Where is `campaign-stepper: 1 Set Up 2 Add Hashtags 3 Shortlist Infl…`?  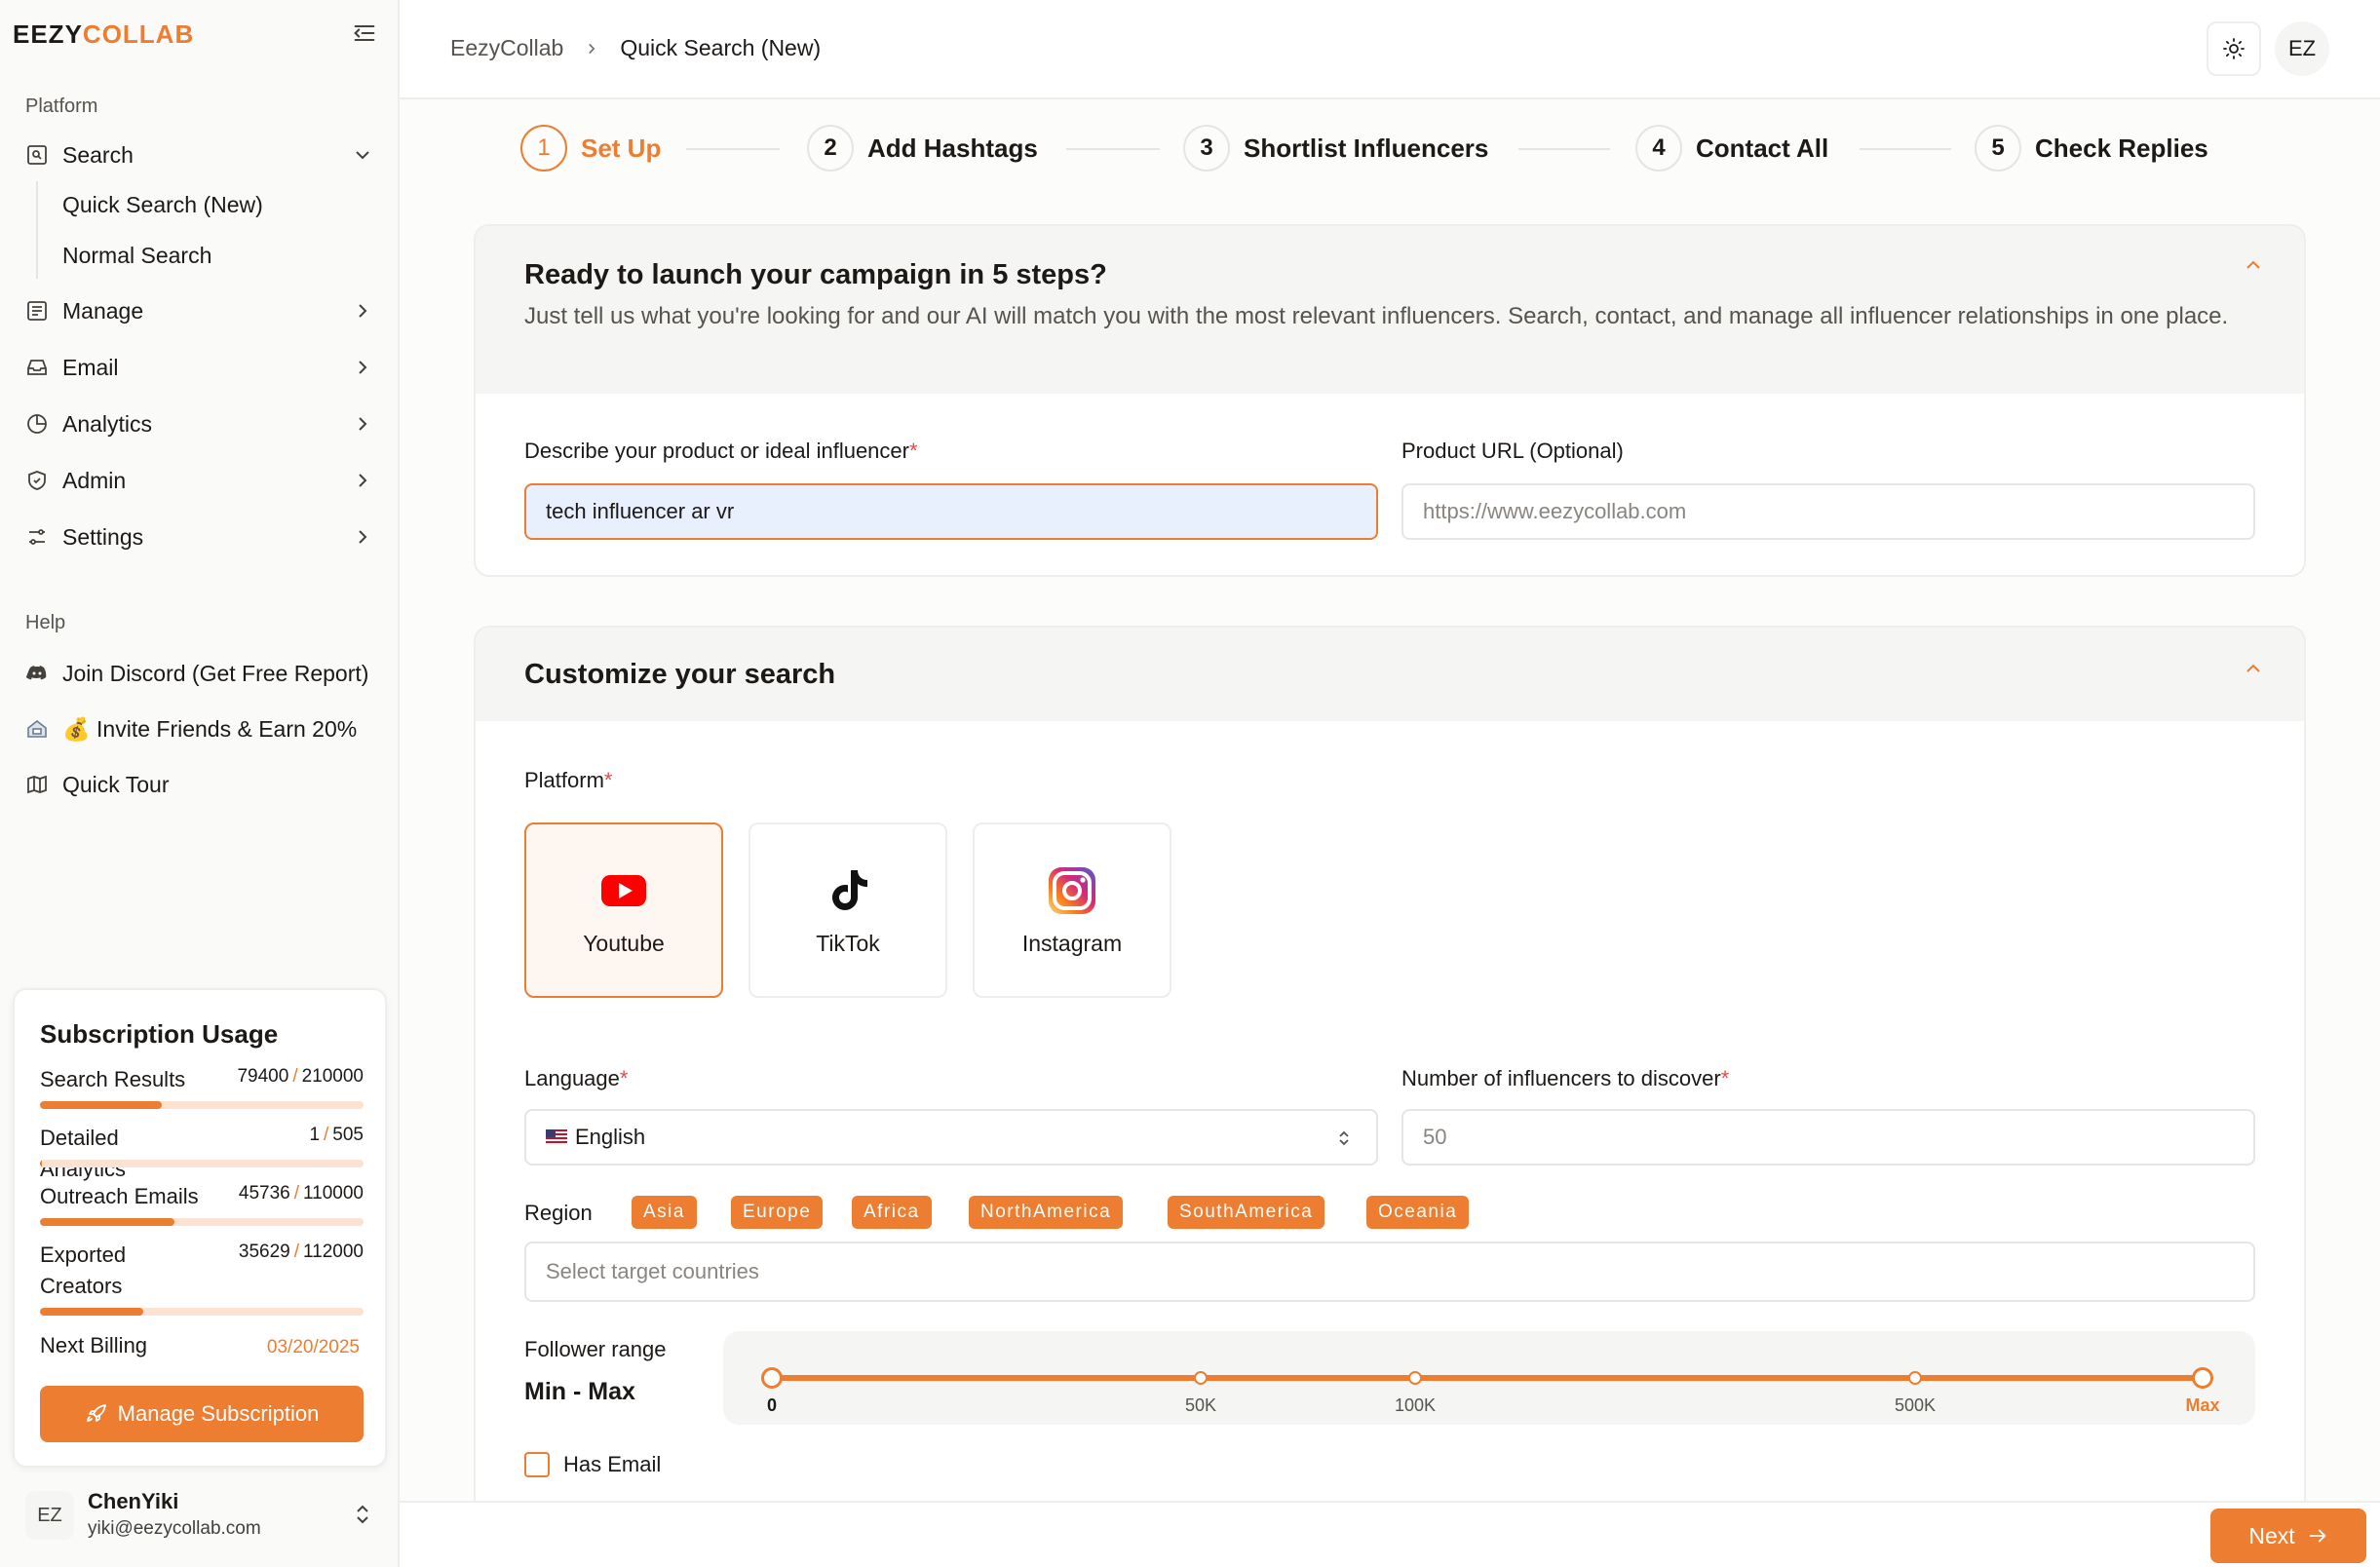 campaign-stepper: 1 Set Up 2 Add Hashtags 3 Shortlist Infl… is located at coordinates (1390, 148).